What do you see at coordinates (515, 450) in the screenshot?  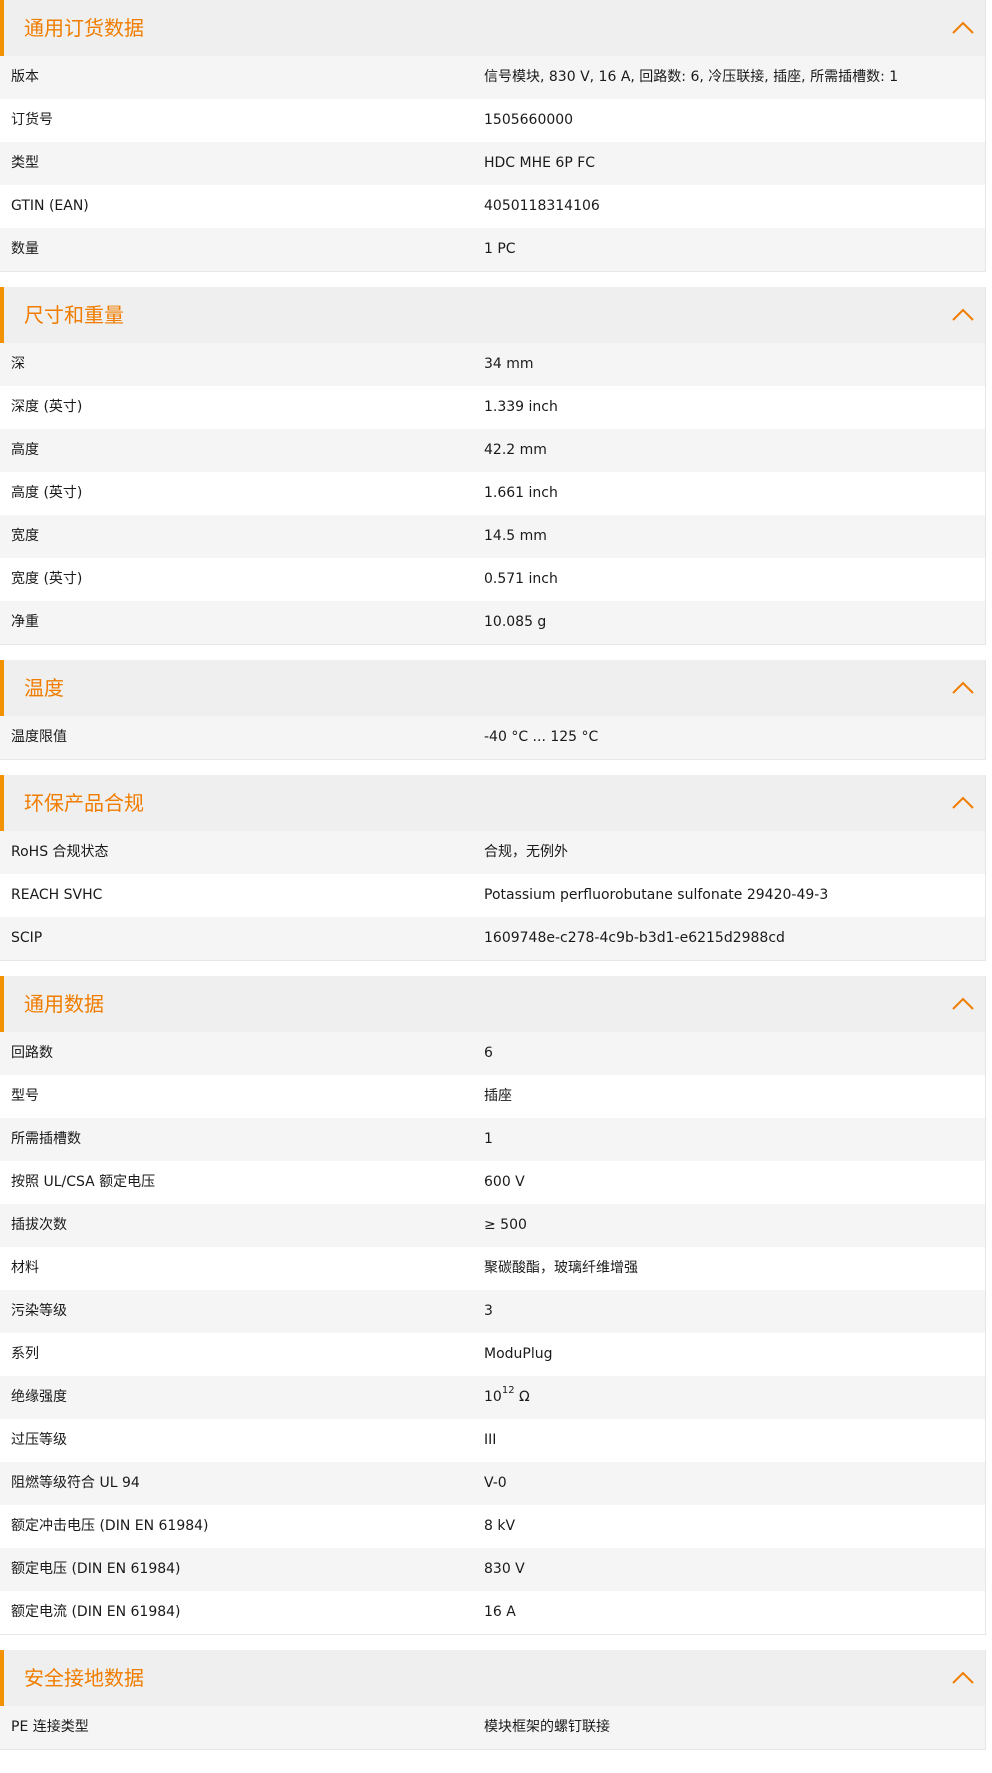 I see `spec-value: 42.2 mm` at bounding box center [515, 450].